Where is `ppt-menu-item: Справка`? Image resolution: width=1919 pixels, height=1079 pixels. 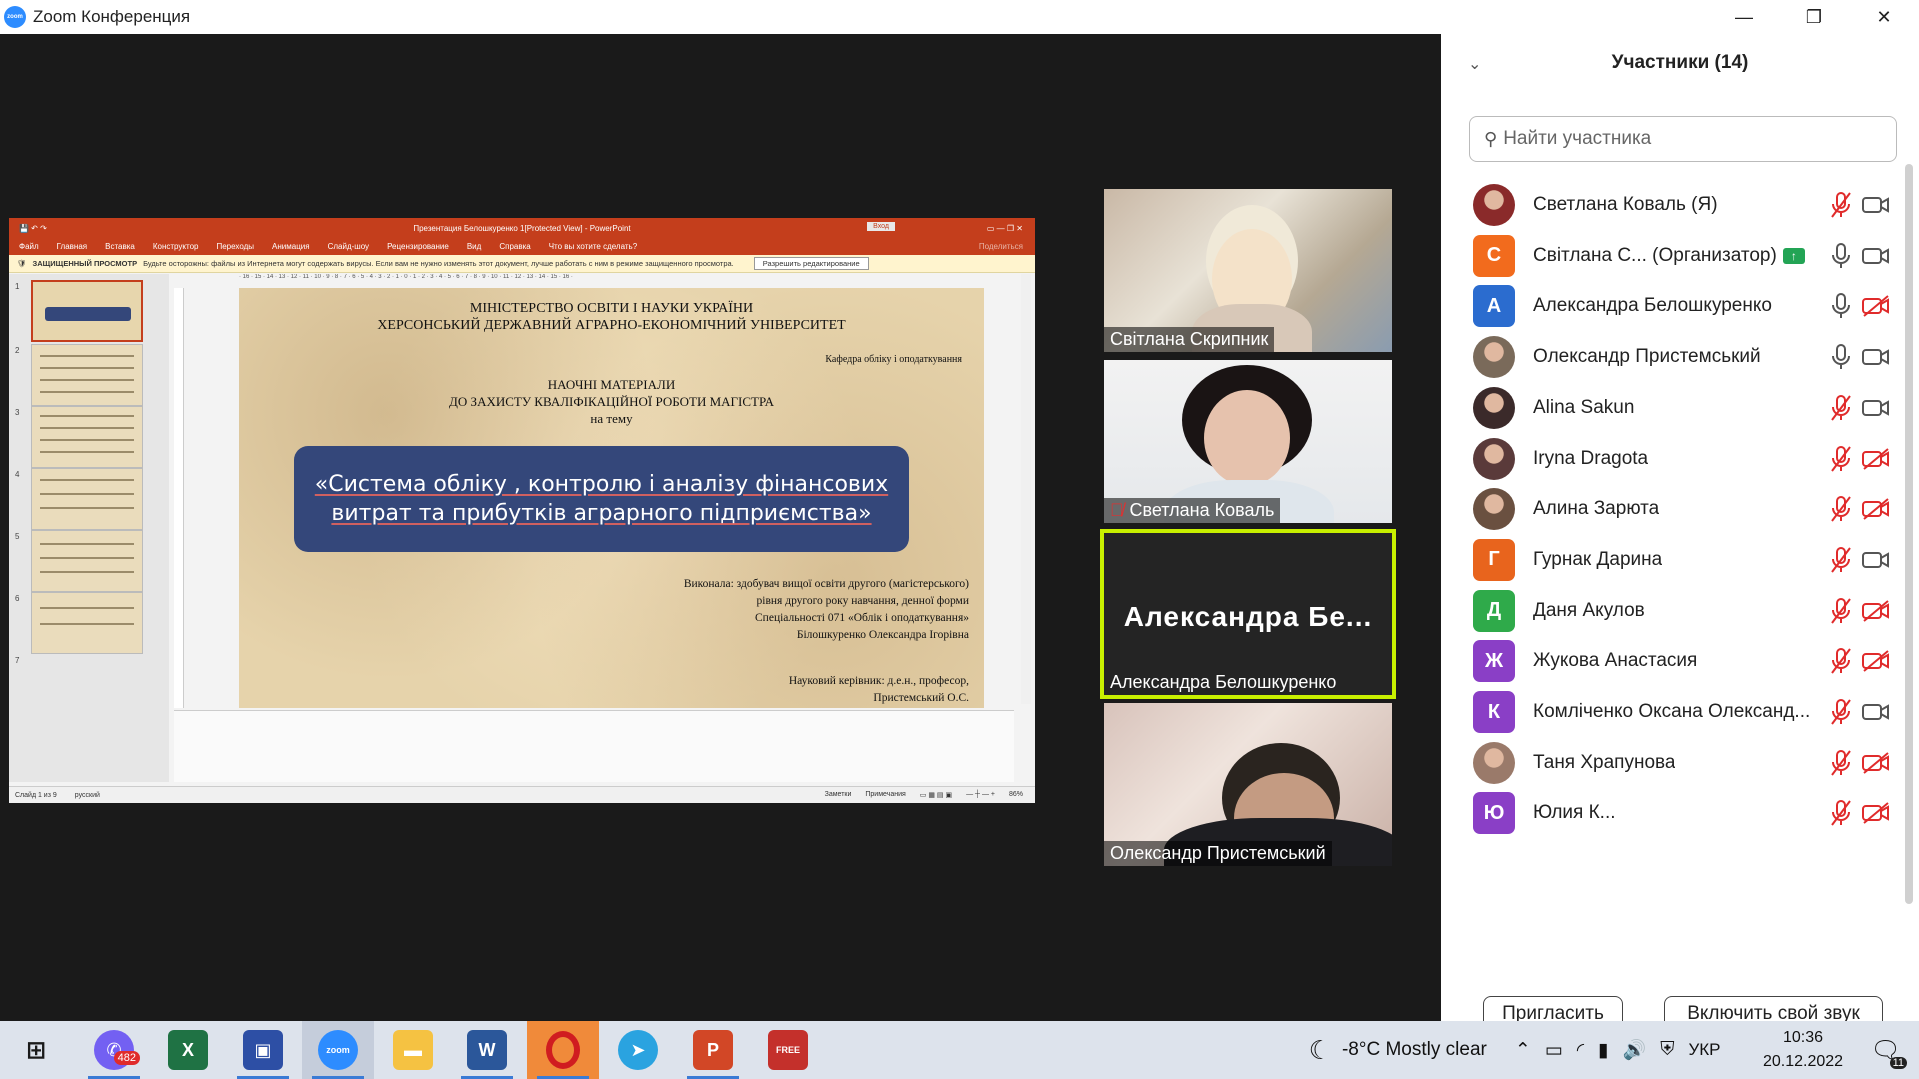 ppt-menu-item: Справка is located at coordinates (515, 246).